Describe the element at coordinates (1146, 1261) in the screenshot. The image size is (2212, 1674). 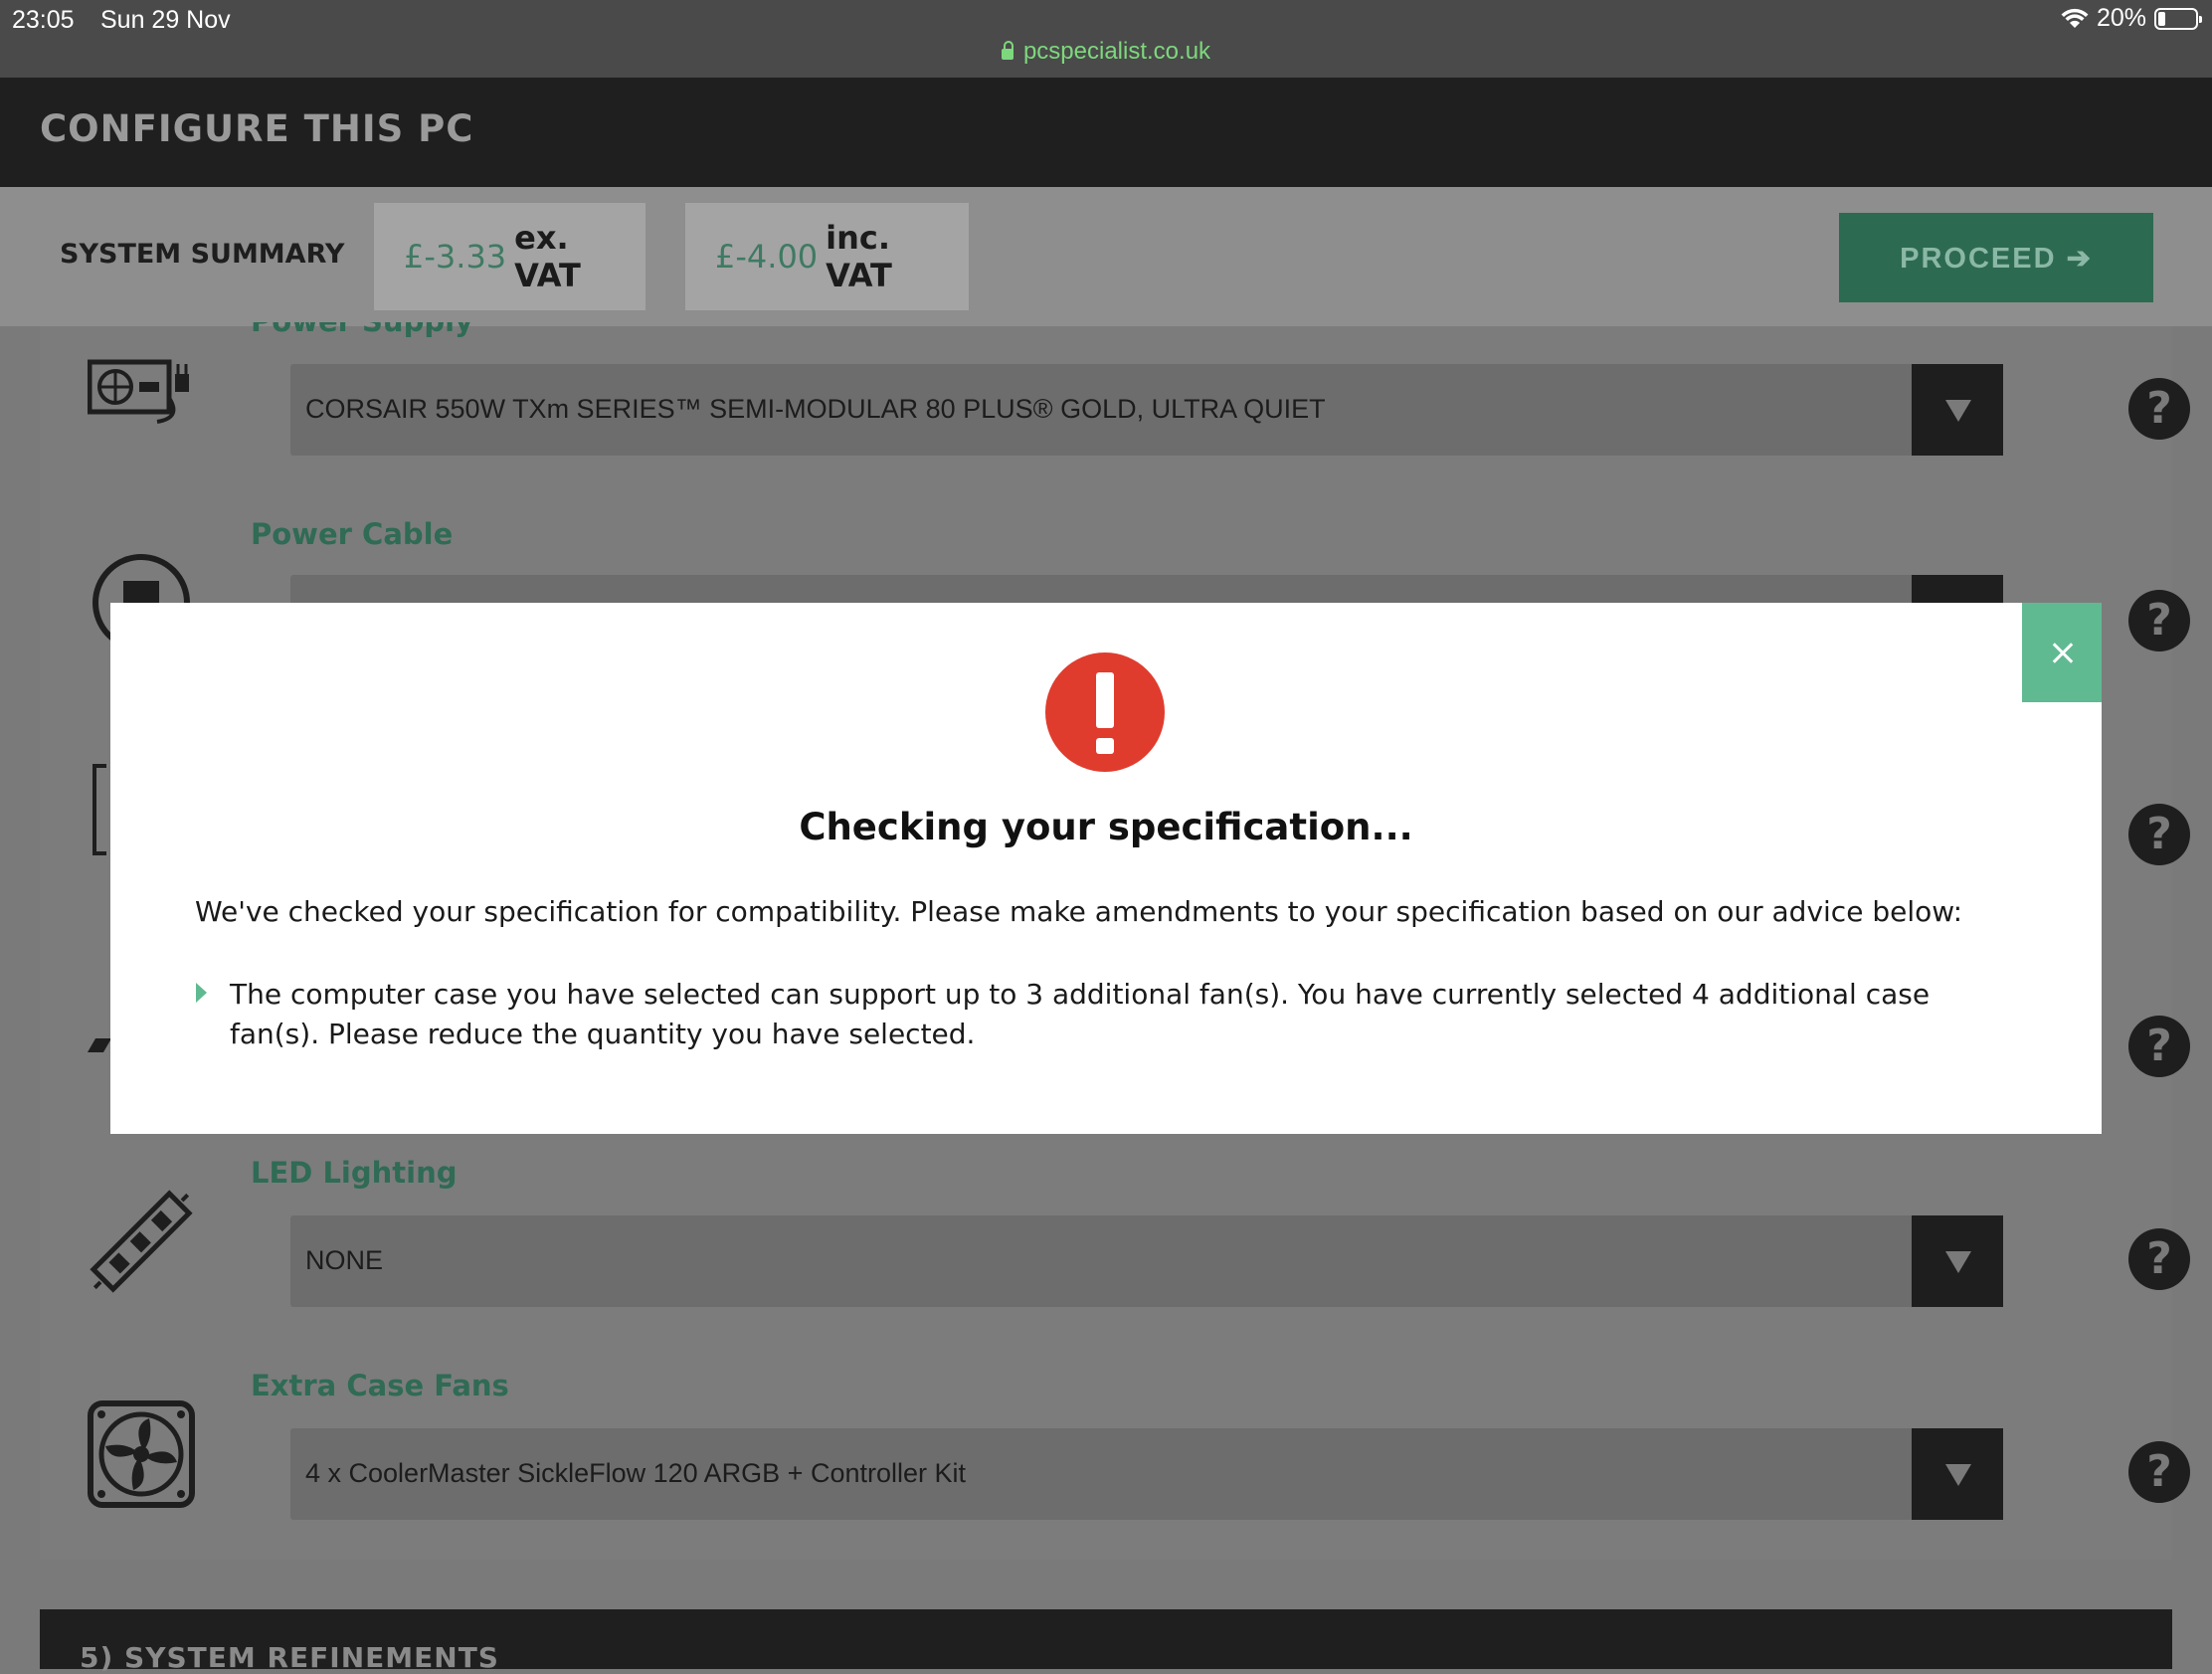
I see `led-lighting-select: NONE` at that location.